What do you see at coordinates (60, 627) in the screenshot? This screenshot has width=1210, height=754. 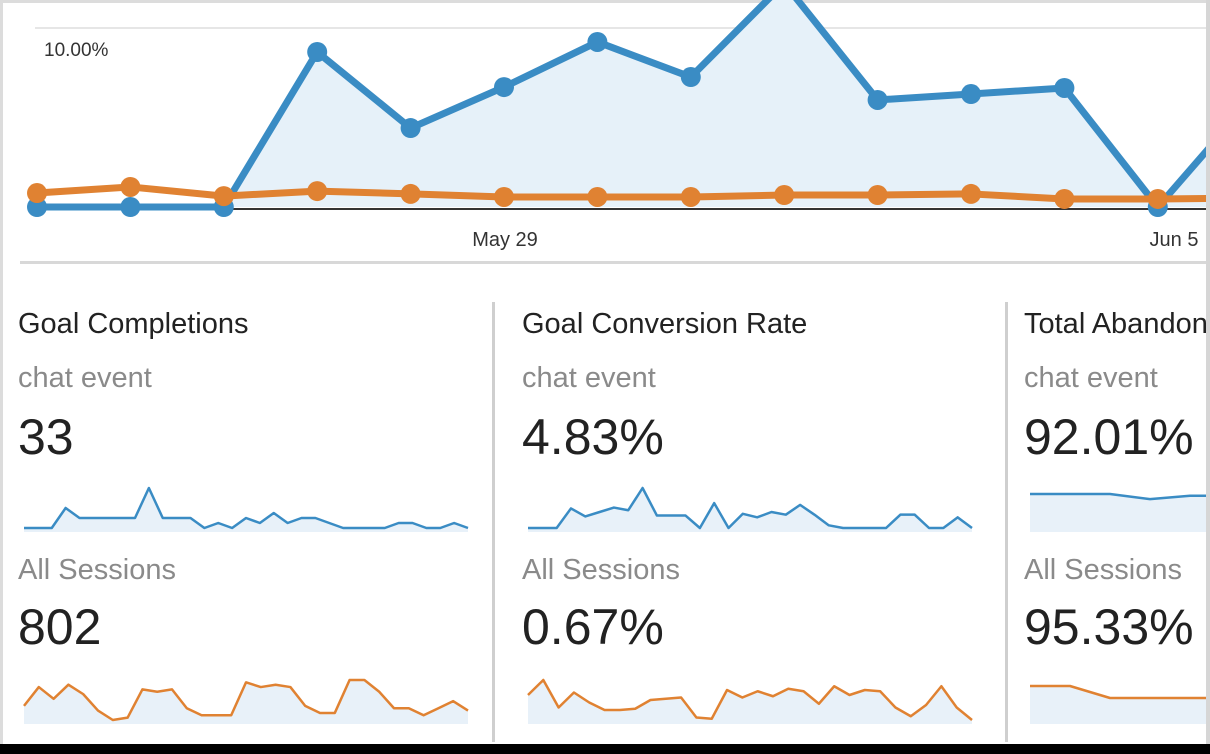 I see `metric-value-all-sessions: 802` at bounding box center [60, 627].